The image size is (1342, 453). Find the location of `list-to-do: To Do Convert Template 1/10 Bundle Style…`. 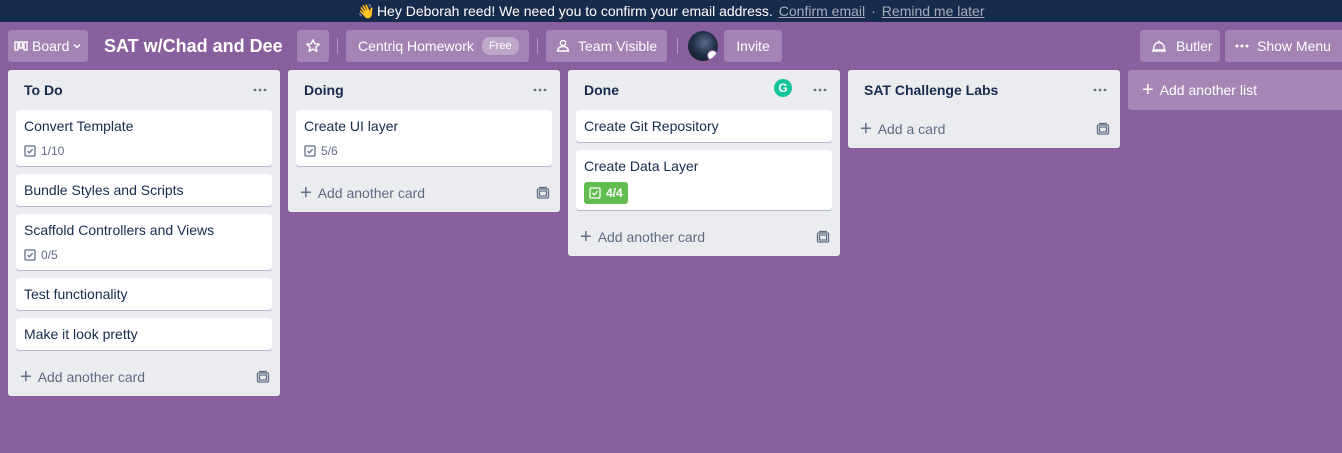

list-to-do: To Do Convert Template 1/10 Bundle Style… is located at coordinates (144, 233).